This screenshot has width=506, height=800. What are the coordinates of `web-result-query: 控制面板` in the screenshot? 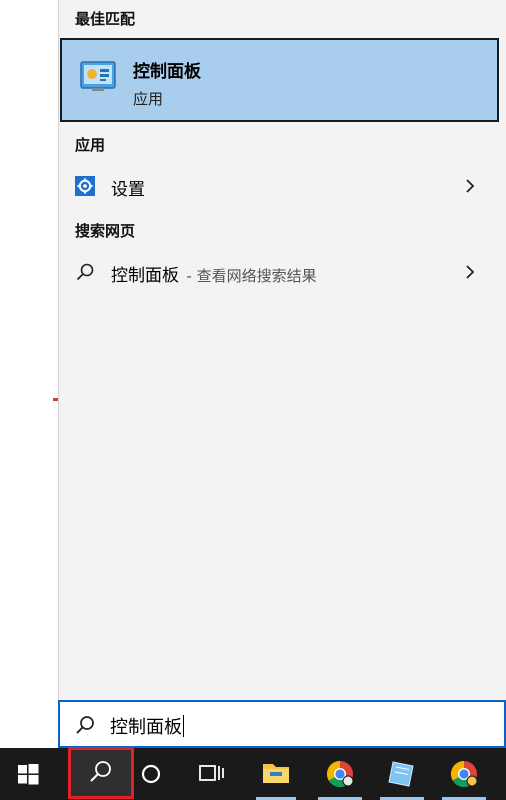 It's located at (145, 276).